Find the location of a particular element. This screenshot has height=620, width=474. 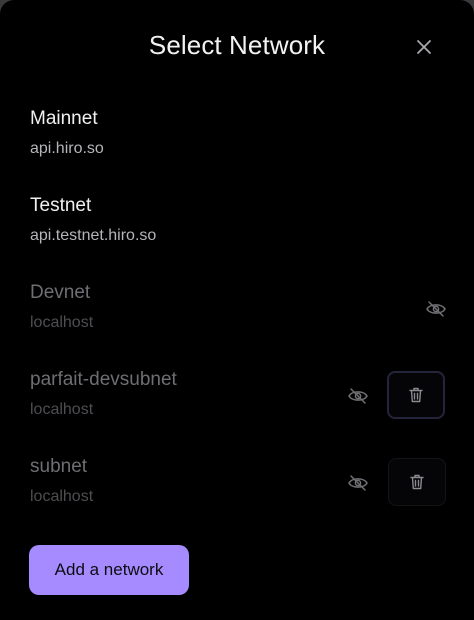

network-item-parfait-devsubnet: parfait-devsubnet localhost is located at coordinates (237, 409).